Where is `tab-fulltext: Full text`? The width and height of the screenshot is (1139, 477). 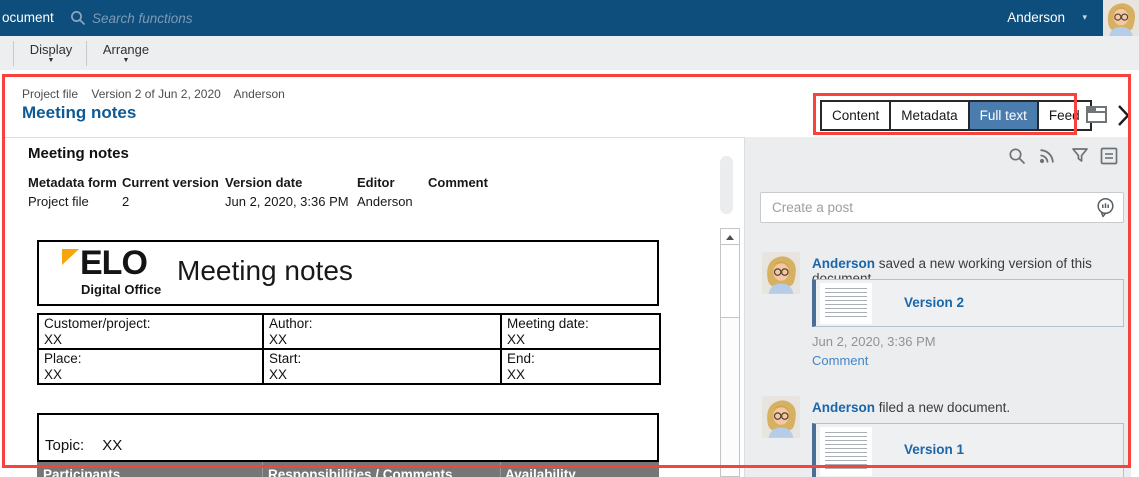 tab-fulltext: Full text is located at coordinates (1003, 115).